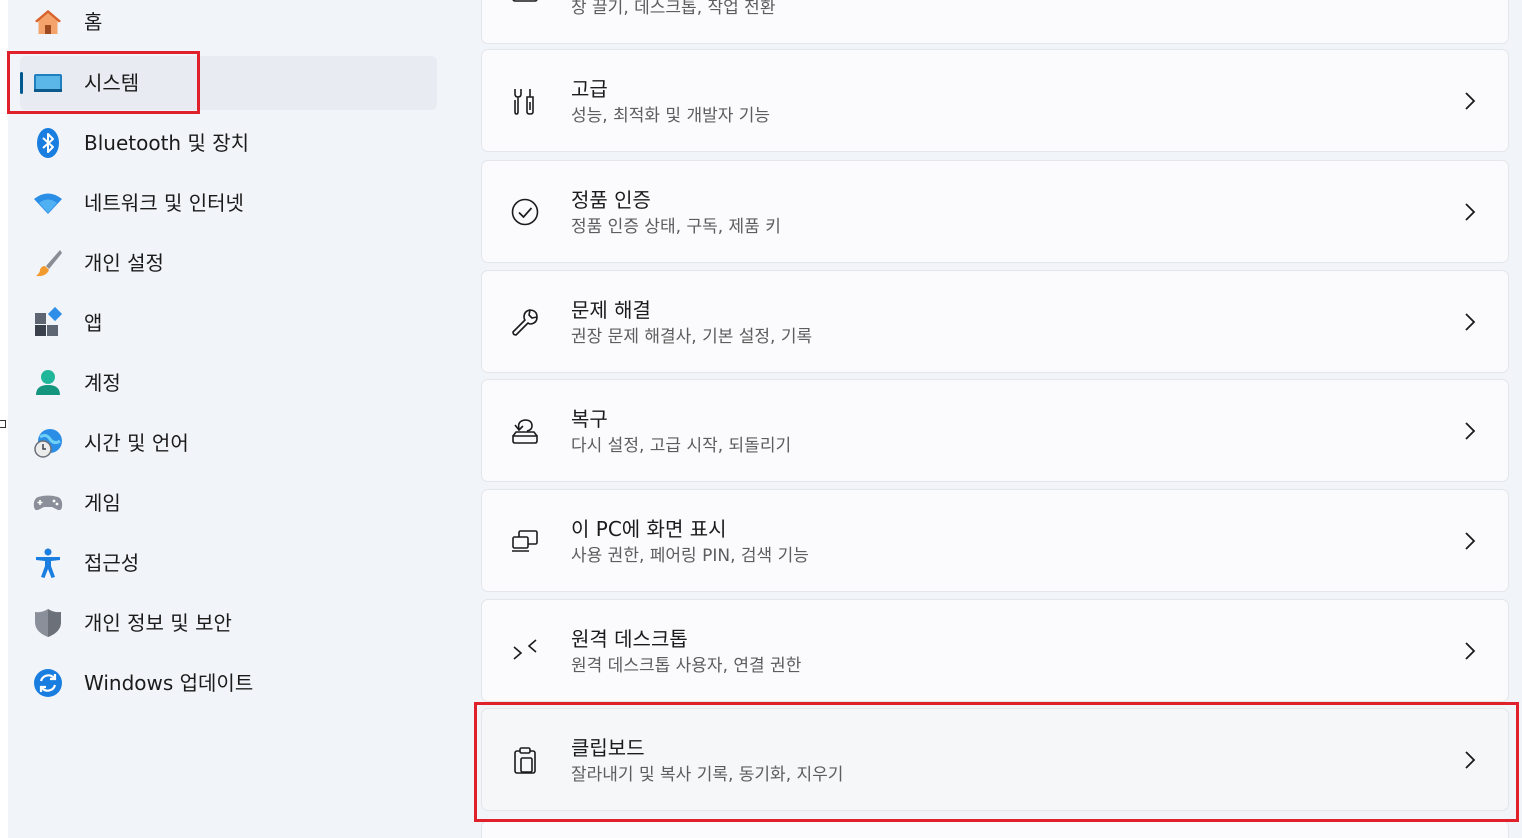 The height and width of the screenshot is (838, 1522). Describe the element at coordinates (228, 24) in the screenshot. I see `sidebar-item-home: 홈` at that location.